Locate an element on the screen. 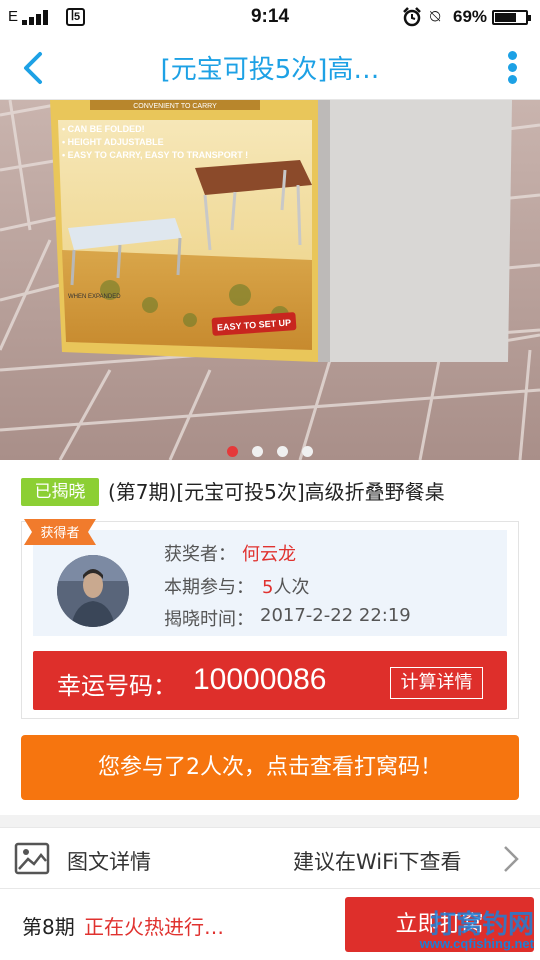 The image size is (540, 960). avatar is located at coordinates (93, 591).